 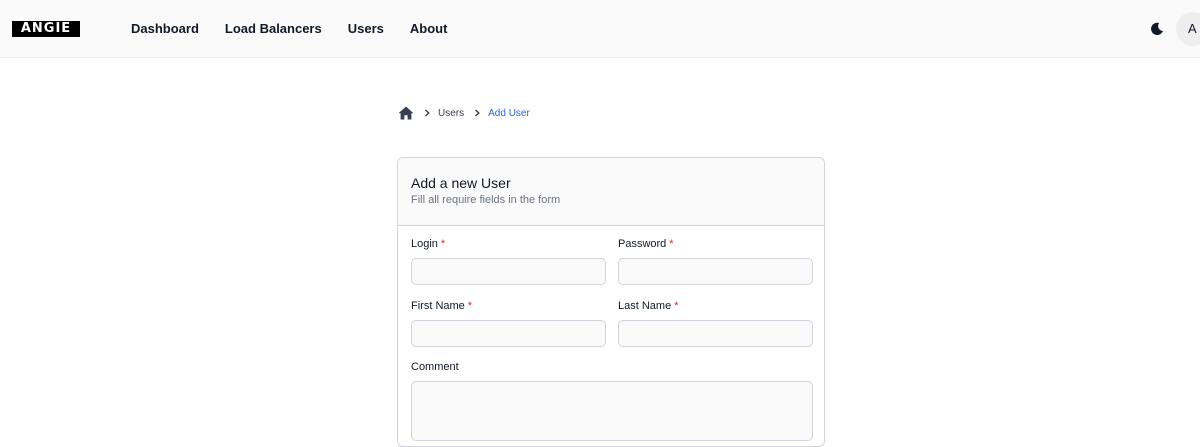 What do you see at coordinates (486, 200) in the screenshot?
I see `form-subtitle: Fill all require fields in the form` at bounding box center [486, 200].